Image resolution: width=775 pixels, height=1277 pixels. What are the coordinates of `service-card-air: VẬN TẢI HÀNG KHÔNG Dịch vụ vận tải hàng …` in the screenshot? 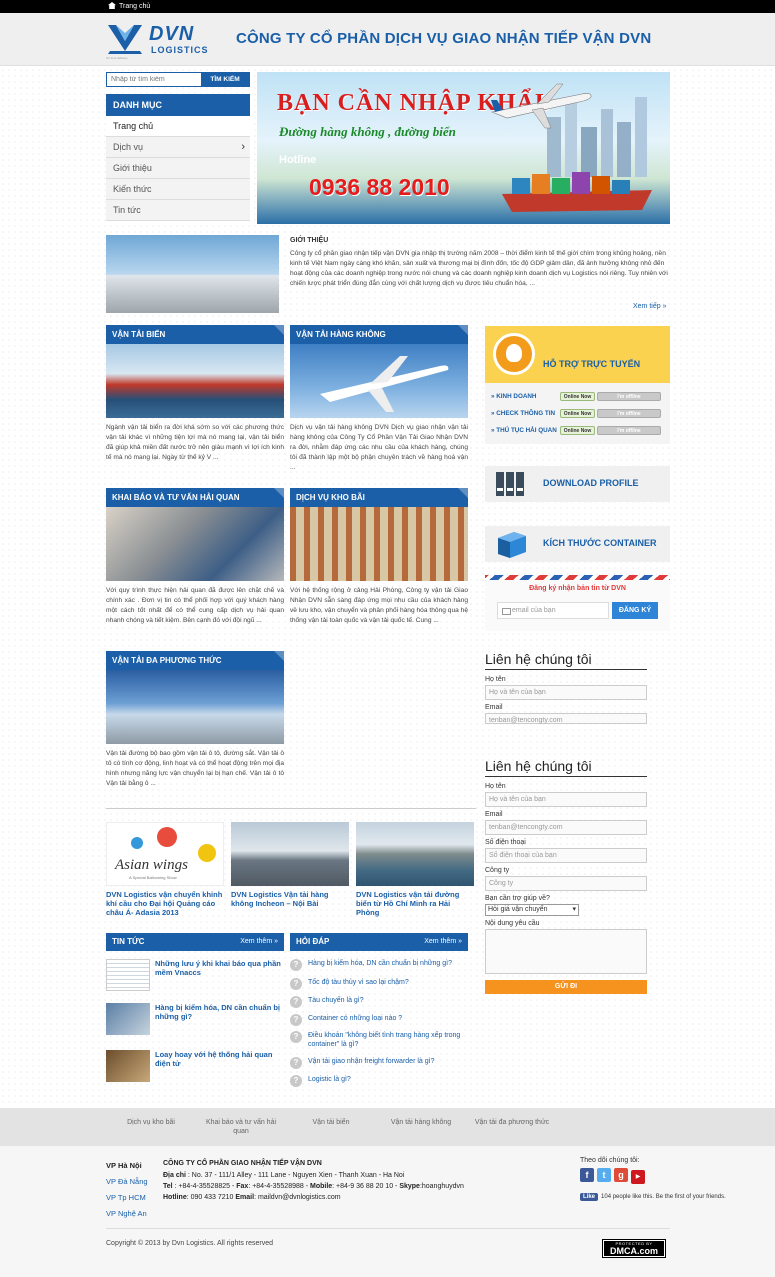 It's located at (379, 399).